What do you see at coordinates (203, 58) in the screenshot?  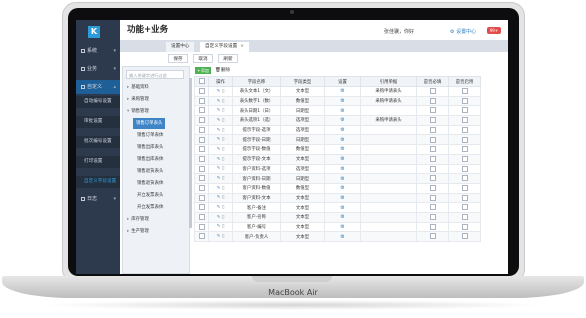 I see `cancel-button: 取消` at bounding box center [203, 58].